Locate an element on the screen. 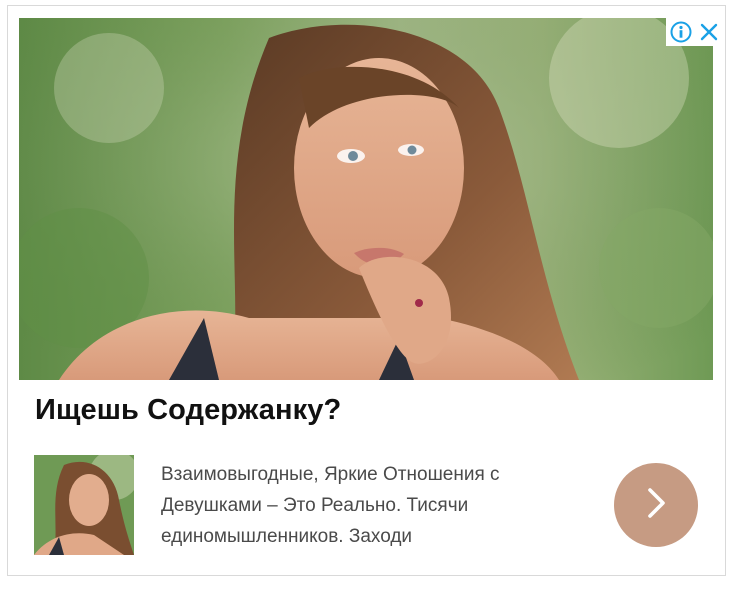 Image resolution: width=736 pixels, height=592 pixels. info-icon is located at coordinates (681, 32).